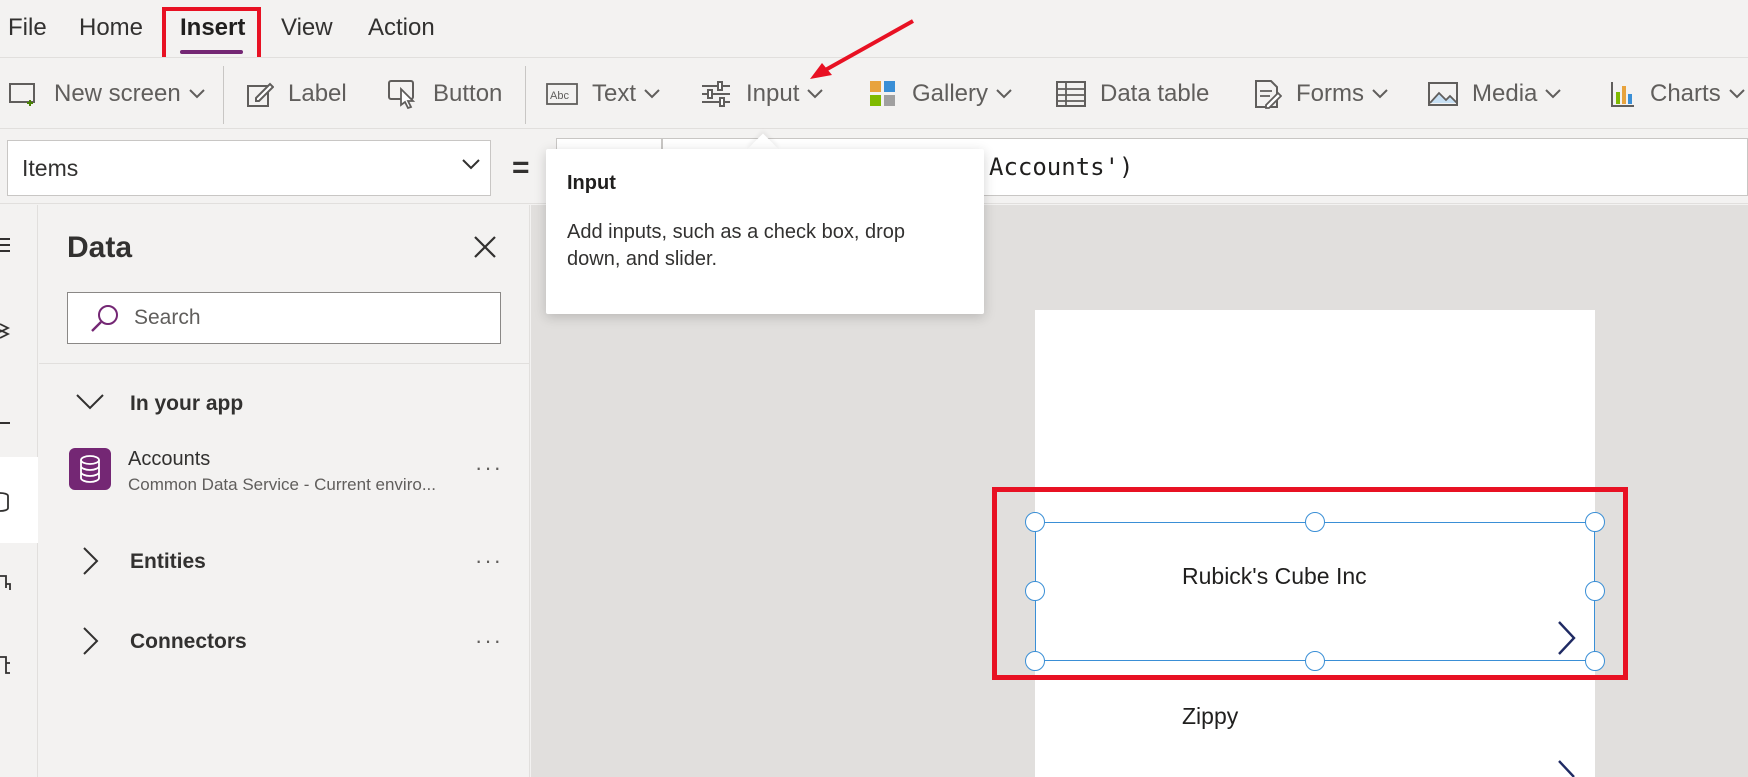  What do you see at coordinates (862, 49) in the screenshot?
I see `annotation-arrow-icon` at bounding box center [862, 49].